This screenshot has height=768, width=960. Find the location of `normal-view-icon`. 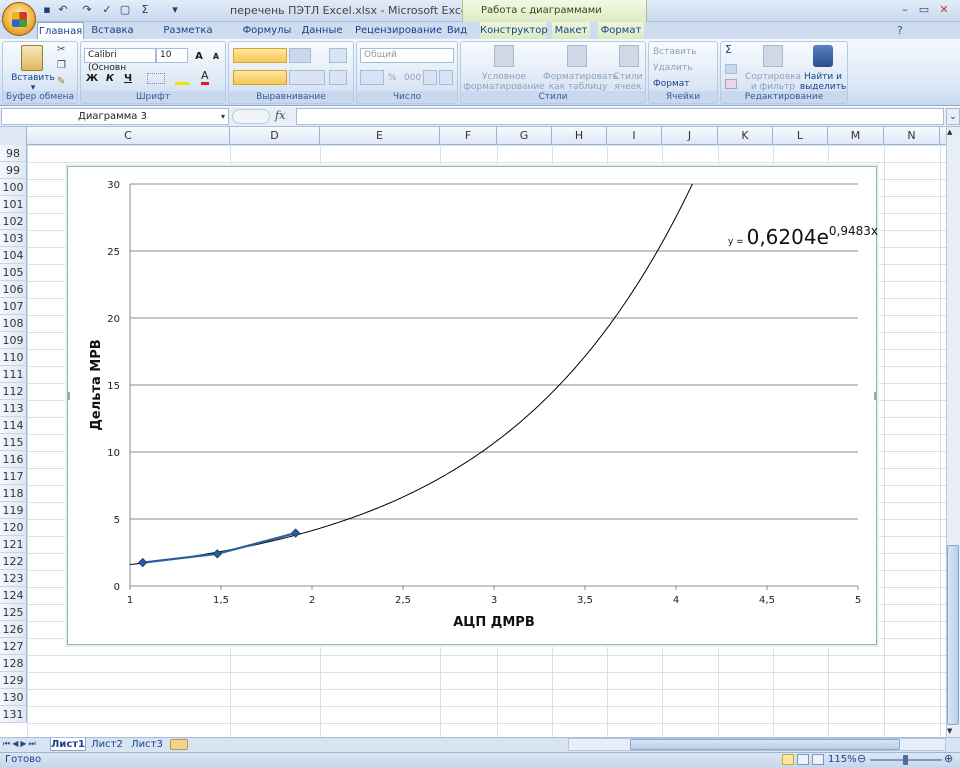

normal-view-icon is located at coordinates (788, 759).